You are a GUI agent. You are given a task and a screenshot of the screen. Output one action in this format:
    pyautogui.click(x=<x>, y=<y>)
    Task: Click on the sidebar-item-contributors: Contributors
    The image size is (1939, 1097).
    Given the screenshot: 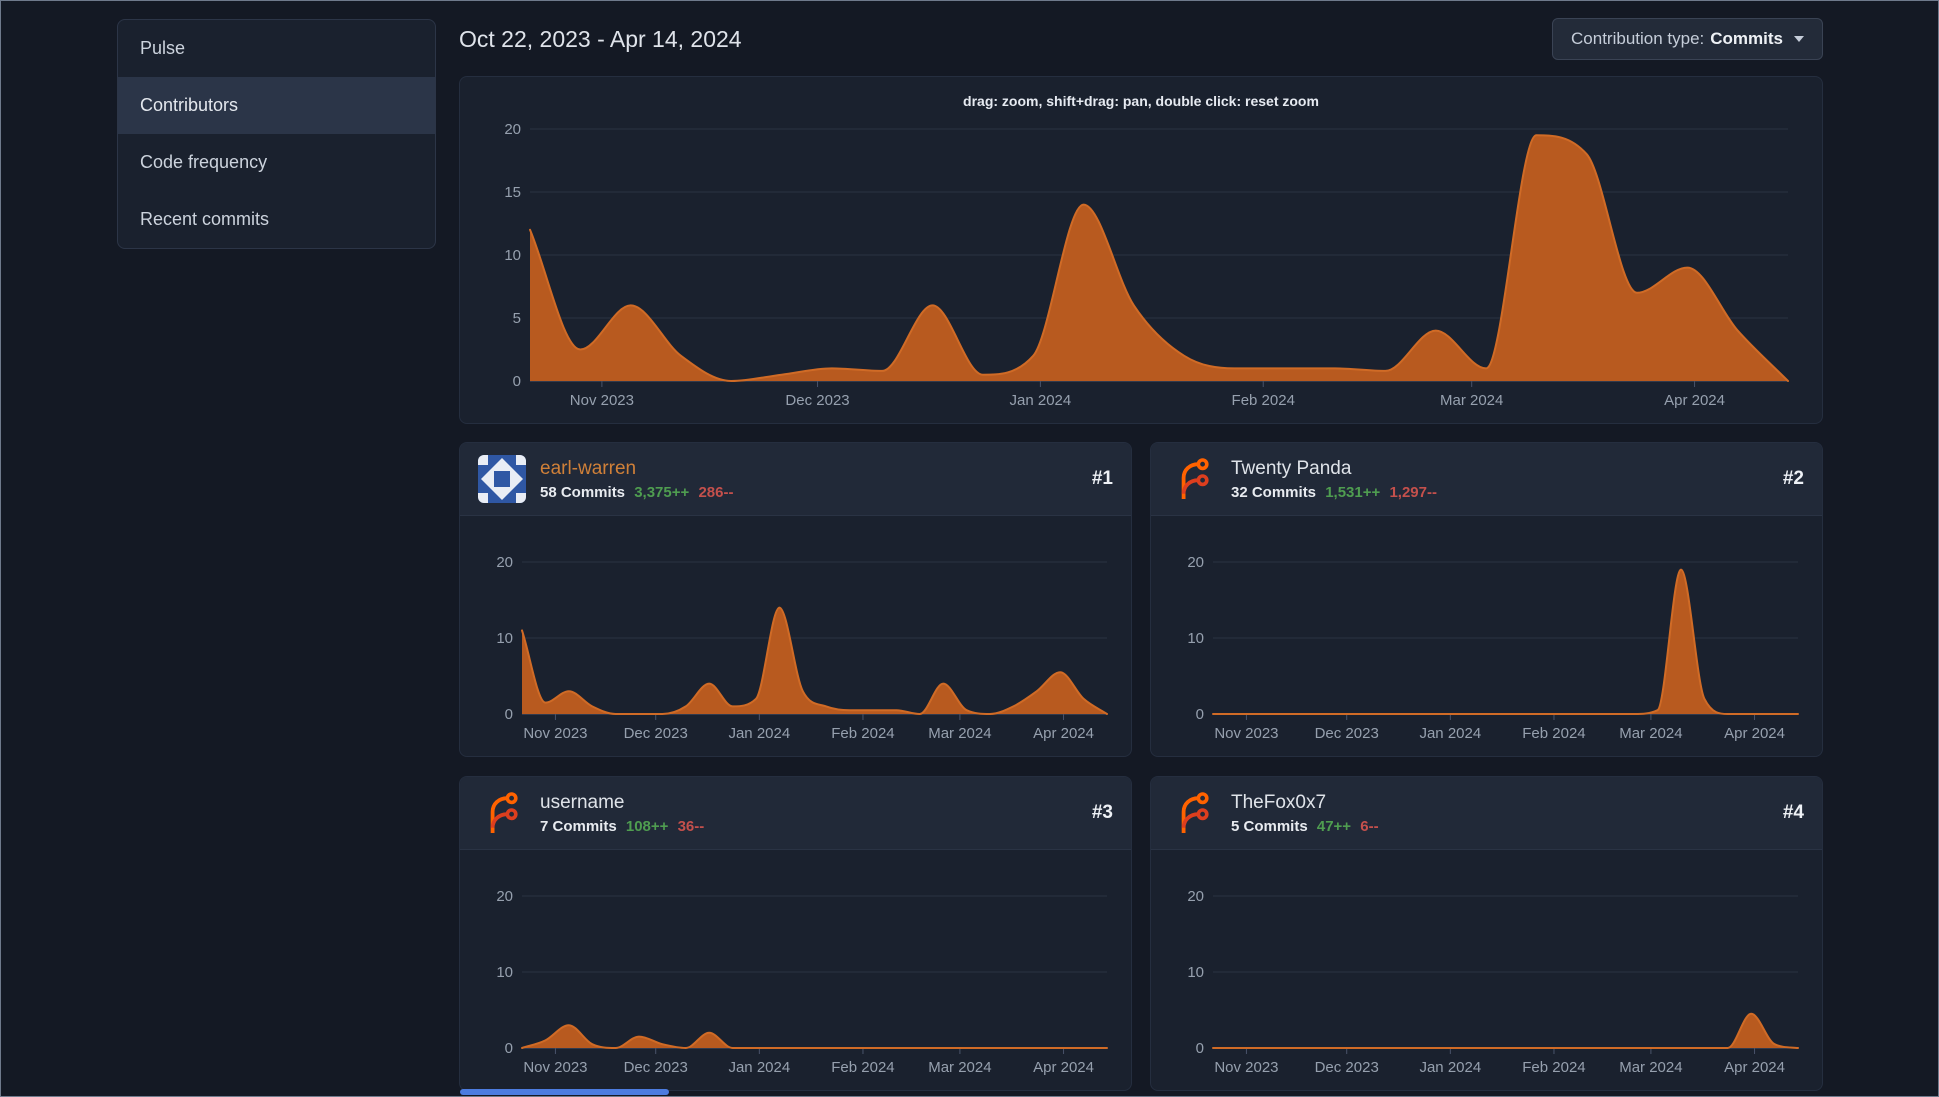 What is the action you would take?
    pyautogui.click(x=276, y=105)
    